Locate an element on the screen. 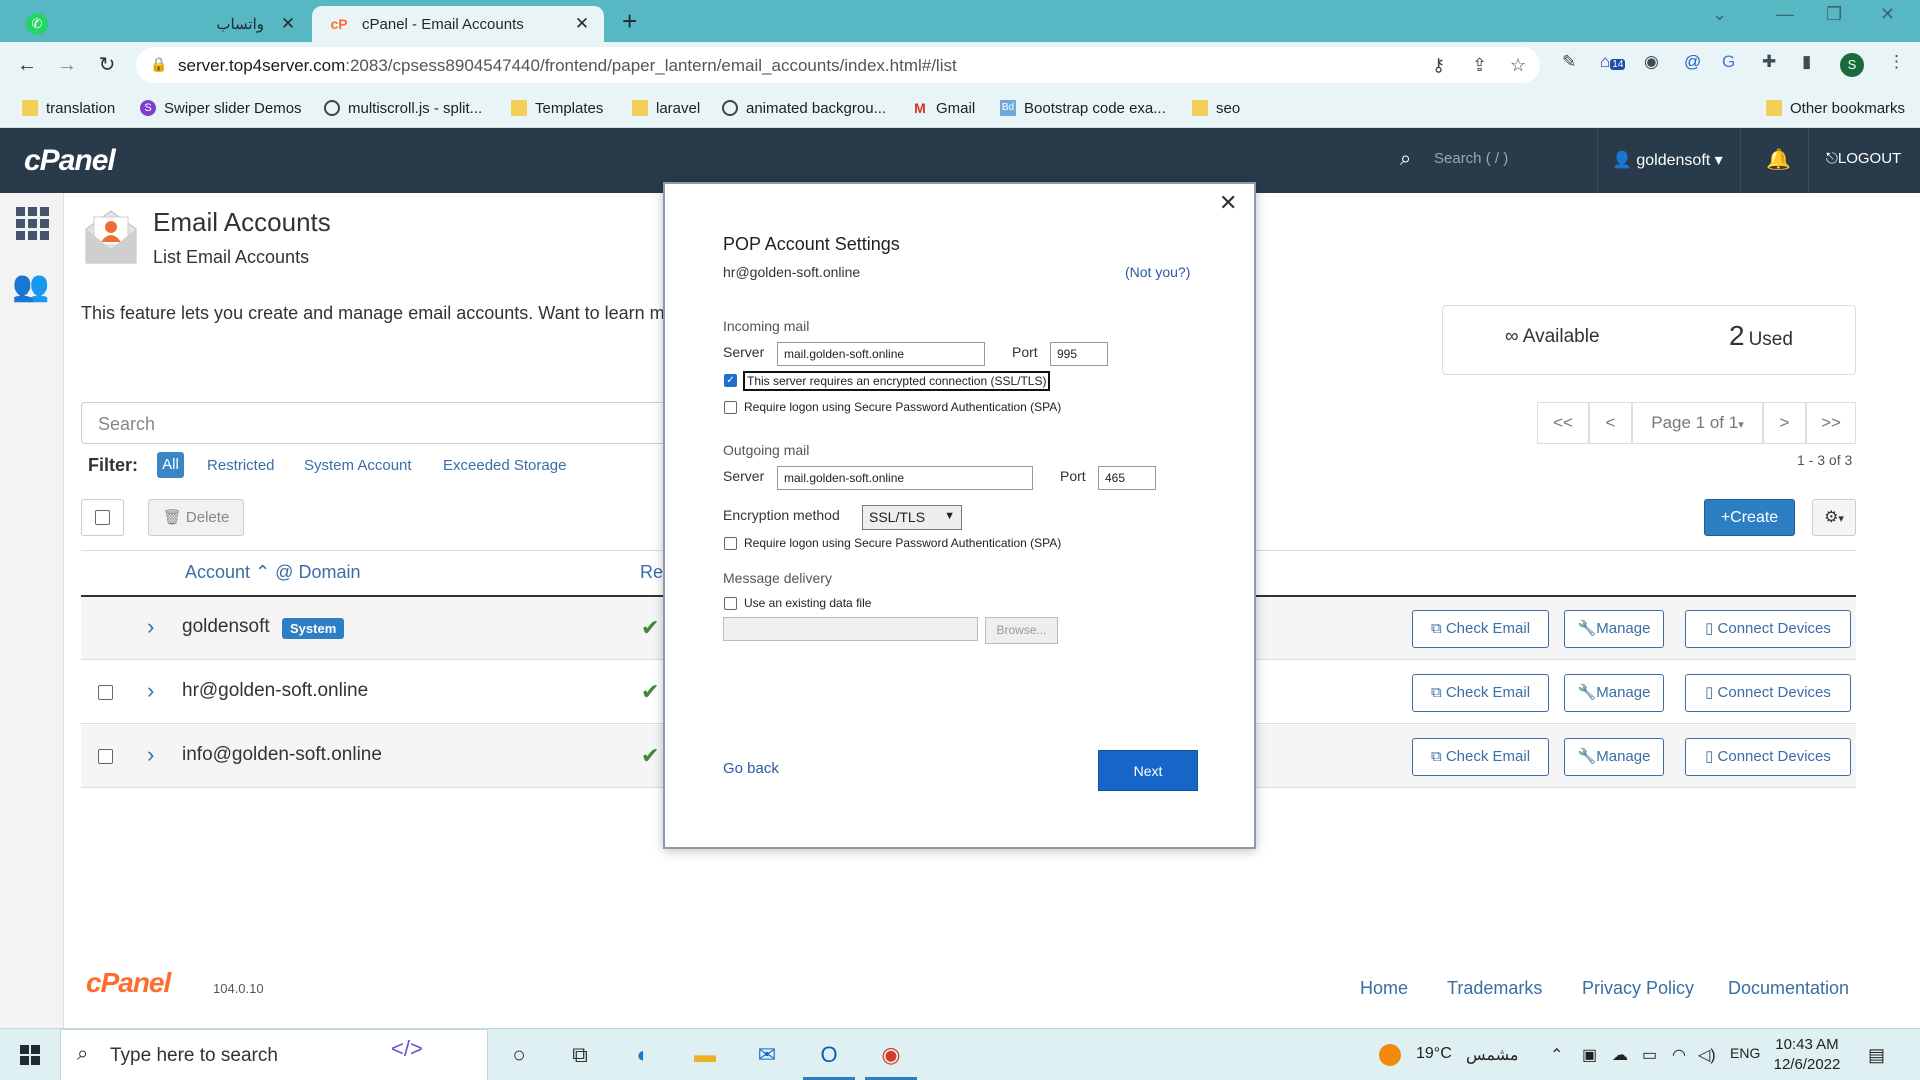  pager-prev-button: < is located at coordinates (1610, 423).